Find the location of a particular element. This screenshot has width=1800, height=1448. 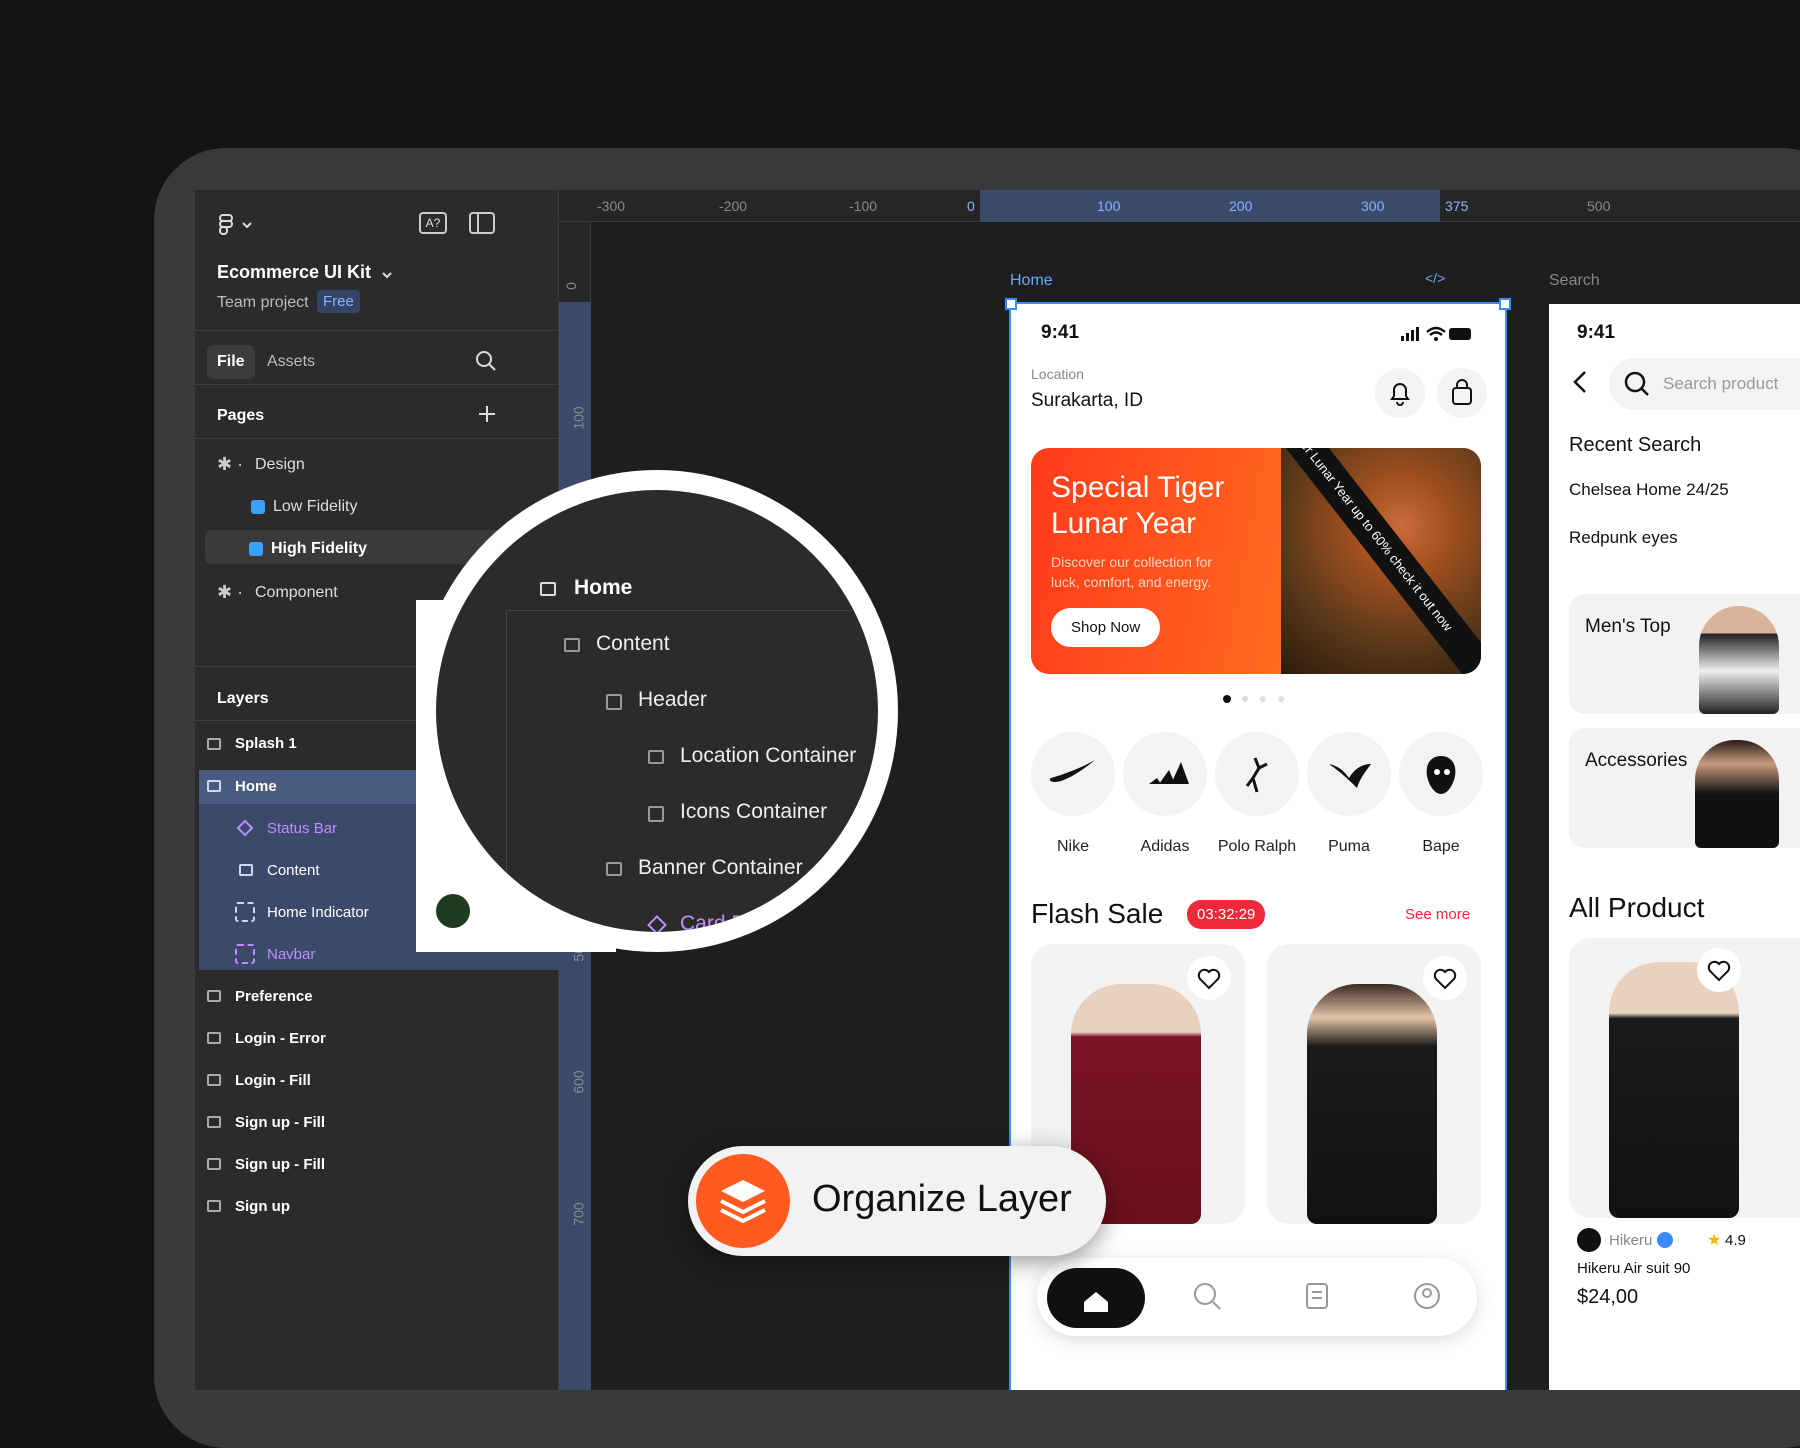

organize-layer-label: Organize Layer is located at coordinates (942, 1199).